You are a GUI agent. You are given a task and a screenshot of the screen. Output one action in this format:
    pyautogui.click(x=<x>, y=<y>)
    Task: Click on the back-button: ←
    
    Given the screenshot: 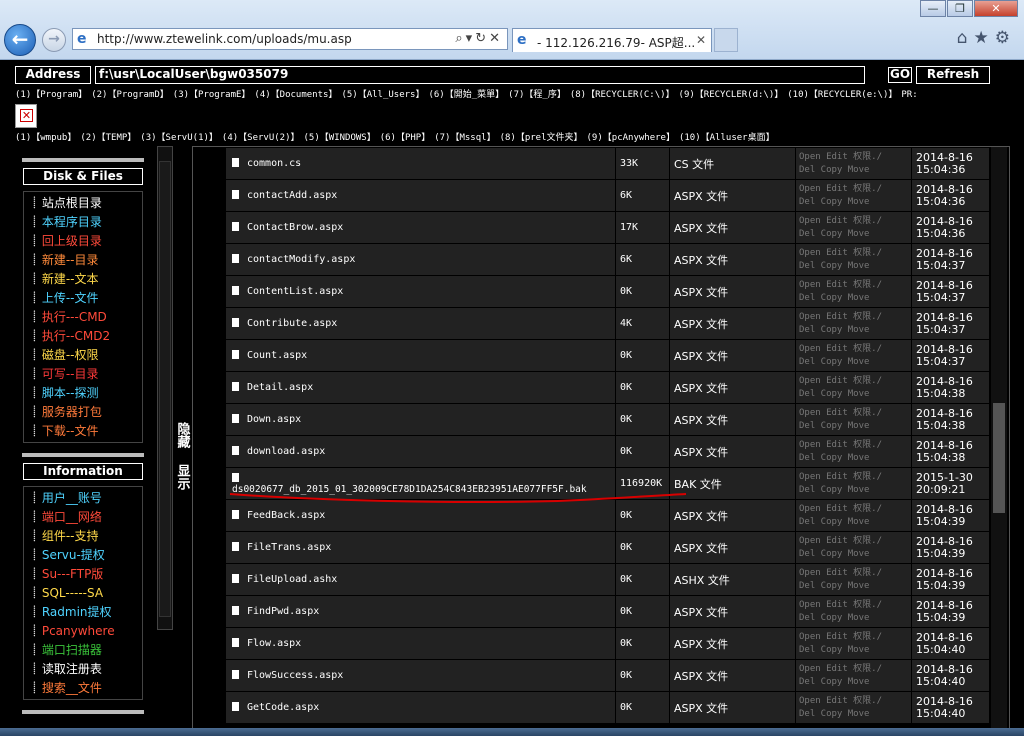 What is the action you would take?
    pyautogui.click(x=20, y=40)
    